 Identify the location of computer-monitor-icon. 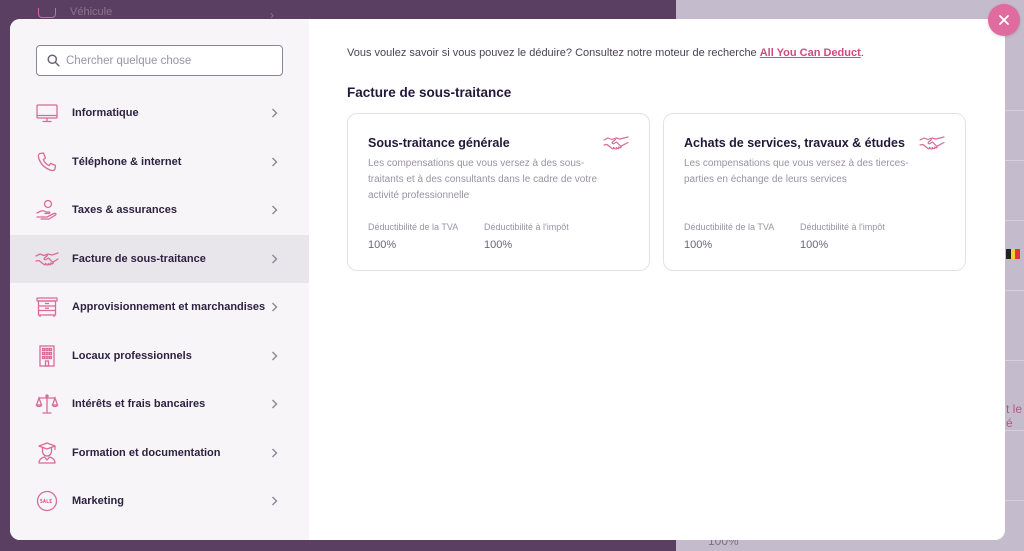
(47, 113).